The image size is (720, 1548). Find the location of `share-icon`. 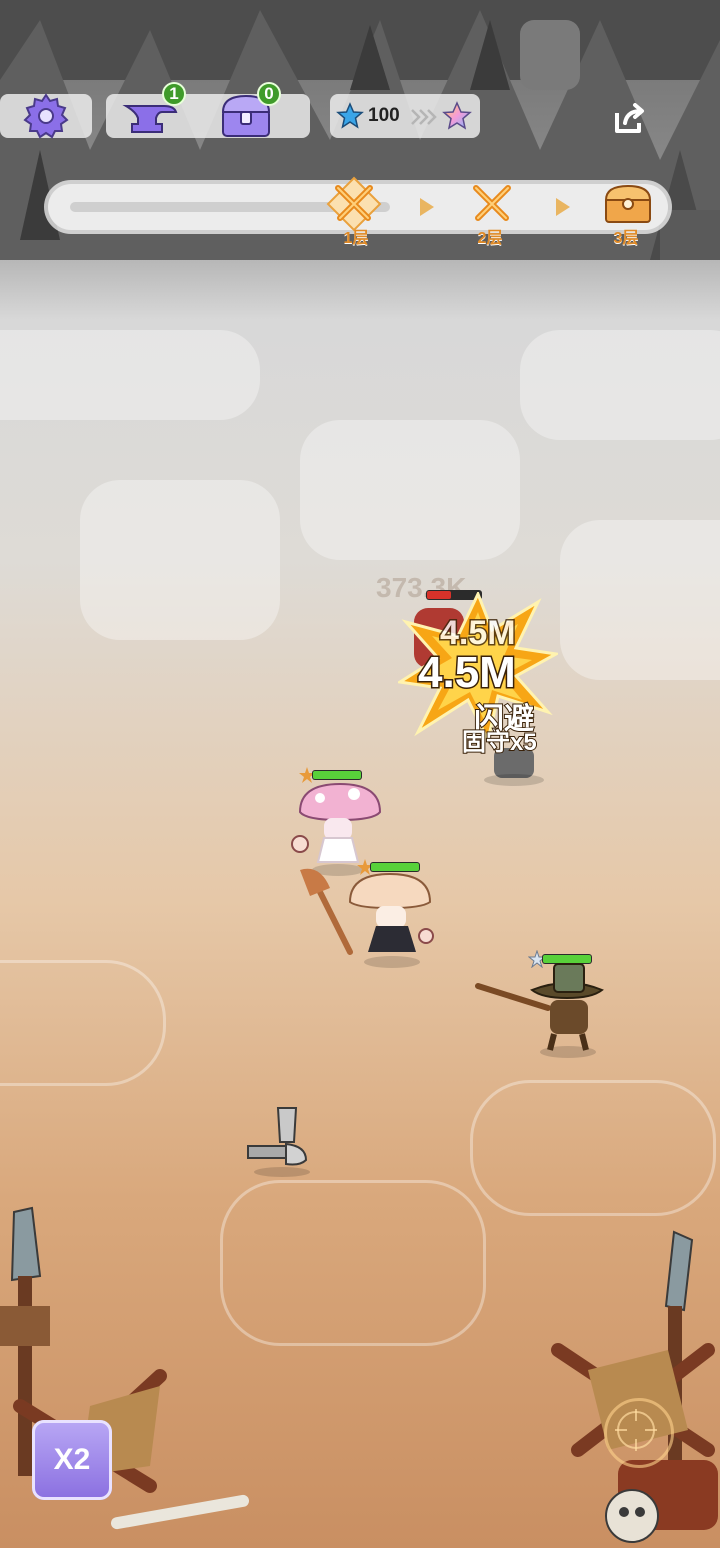

share-icon is located at coordinates (629, 118).